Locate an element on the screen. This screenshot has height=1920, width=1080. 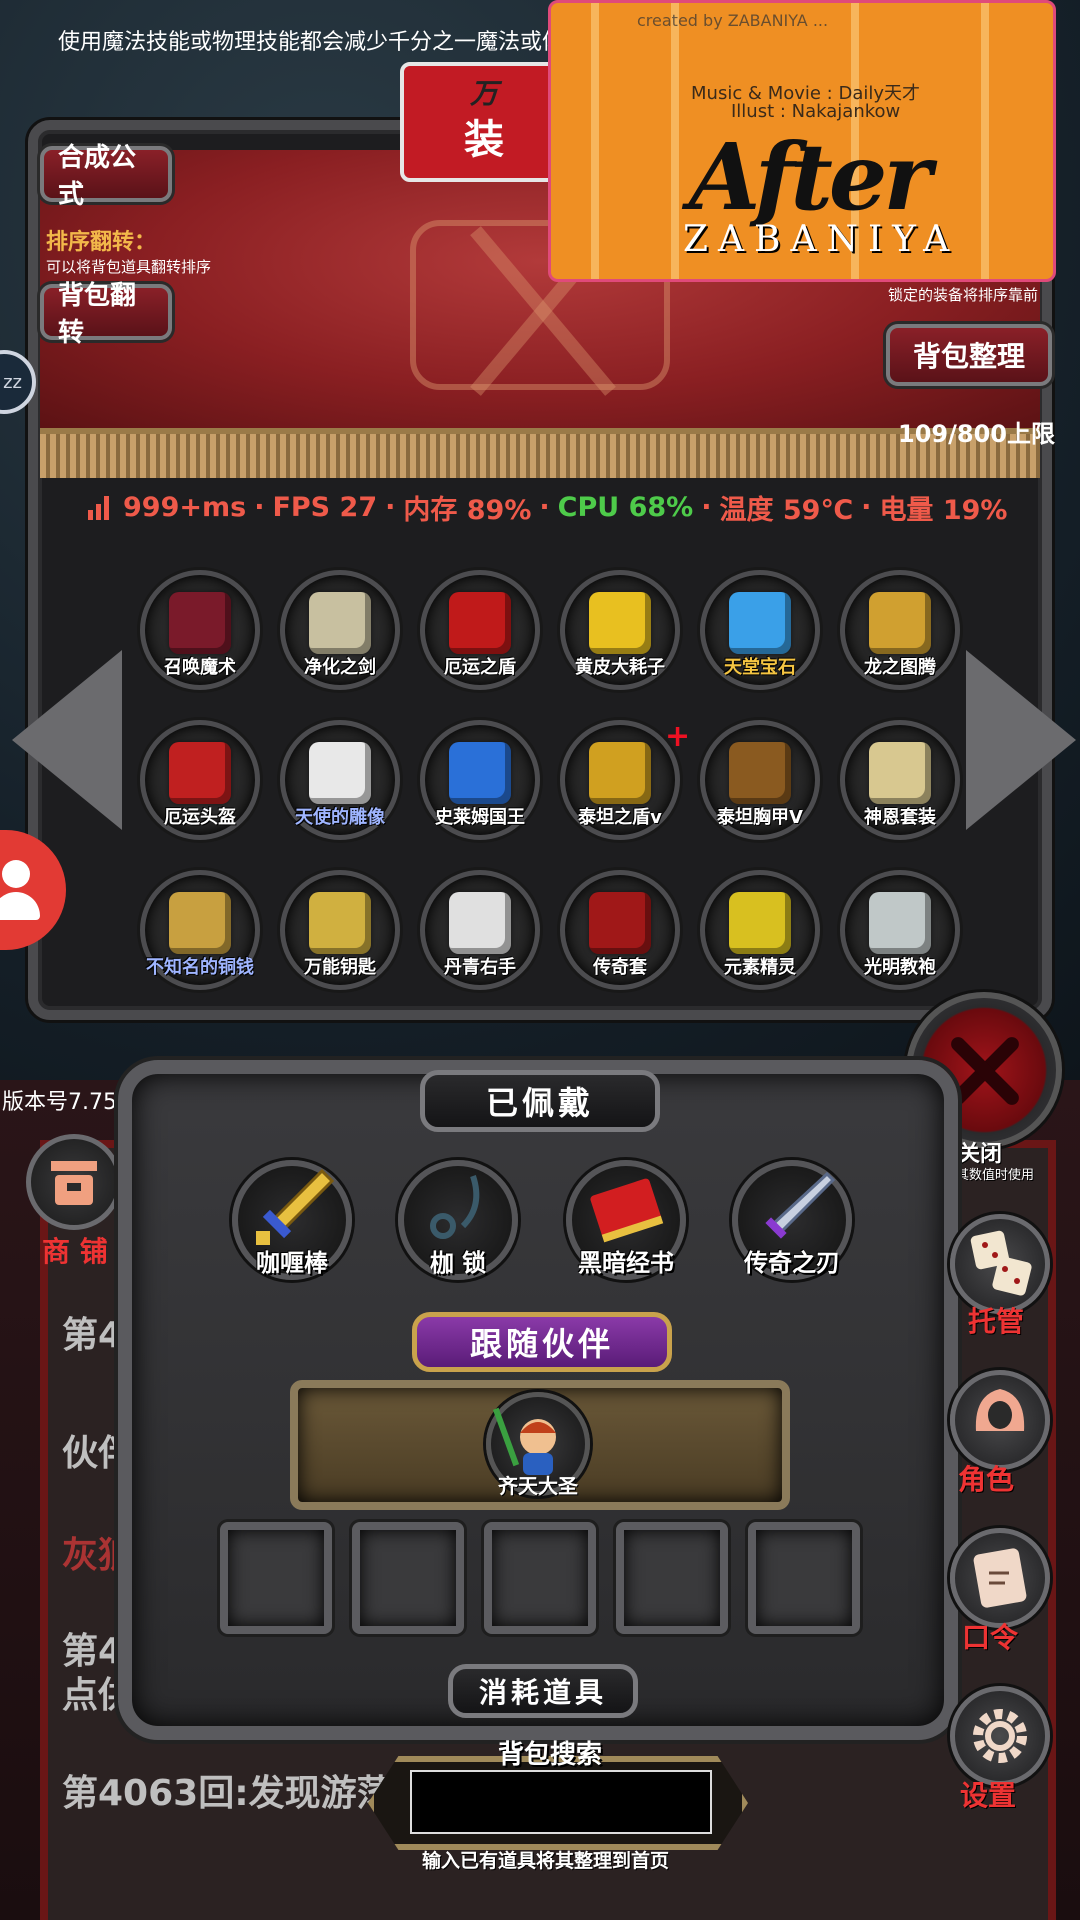
inventory-item: 召唤魔术 is located at coordinates (200, 630).